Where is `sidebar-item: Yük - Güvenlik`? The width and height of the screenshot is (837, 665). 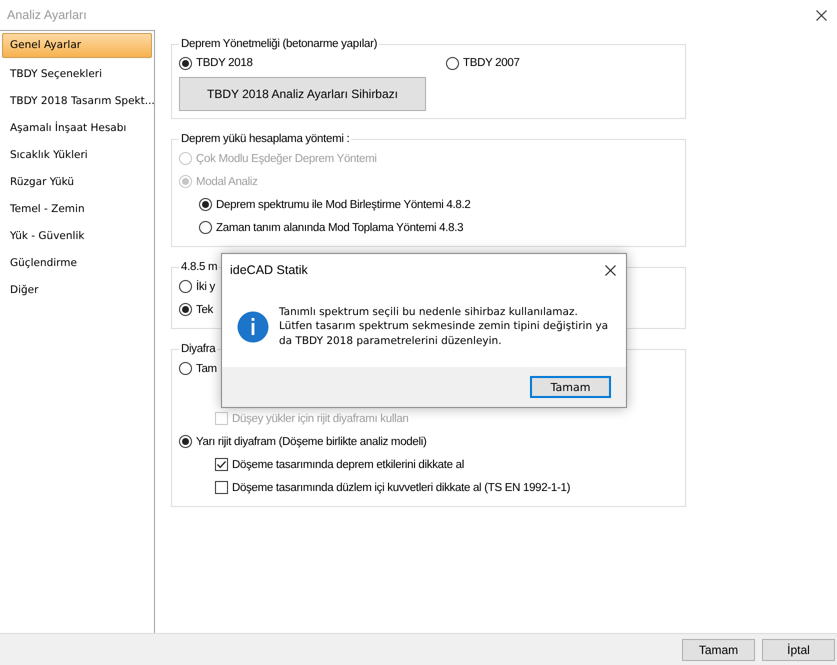
sidebar-item: Yük - Güvenlik is located at coordinates (77, 235).